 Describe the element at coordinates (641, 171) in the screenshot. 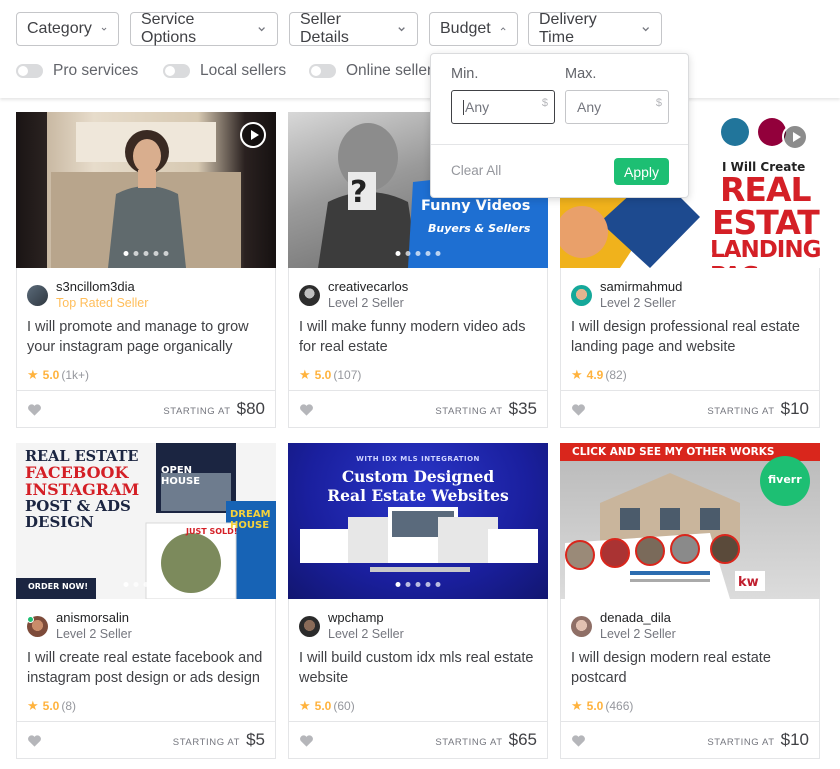

I see `apply-button: Apply` at that location.